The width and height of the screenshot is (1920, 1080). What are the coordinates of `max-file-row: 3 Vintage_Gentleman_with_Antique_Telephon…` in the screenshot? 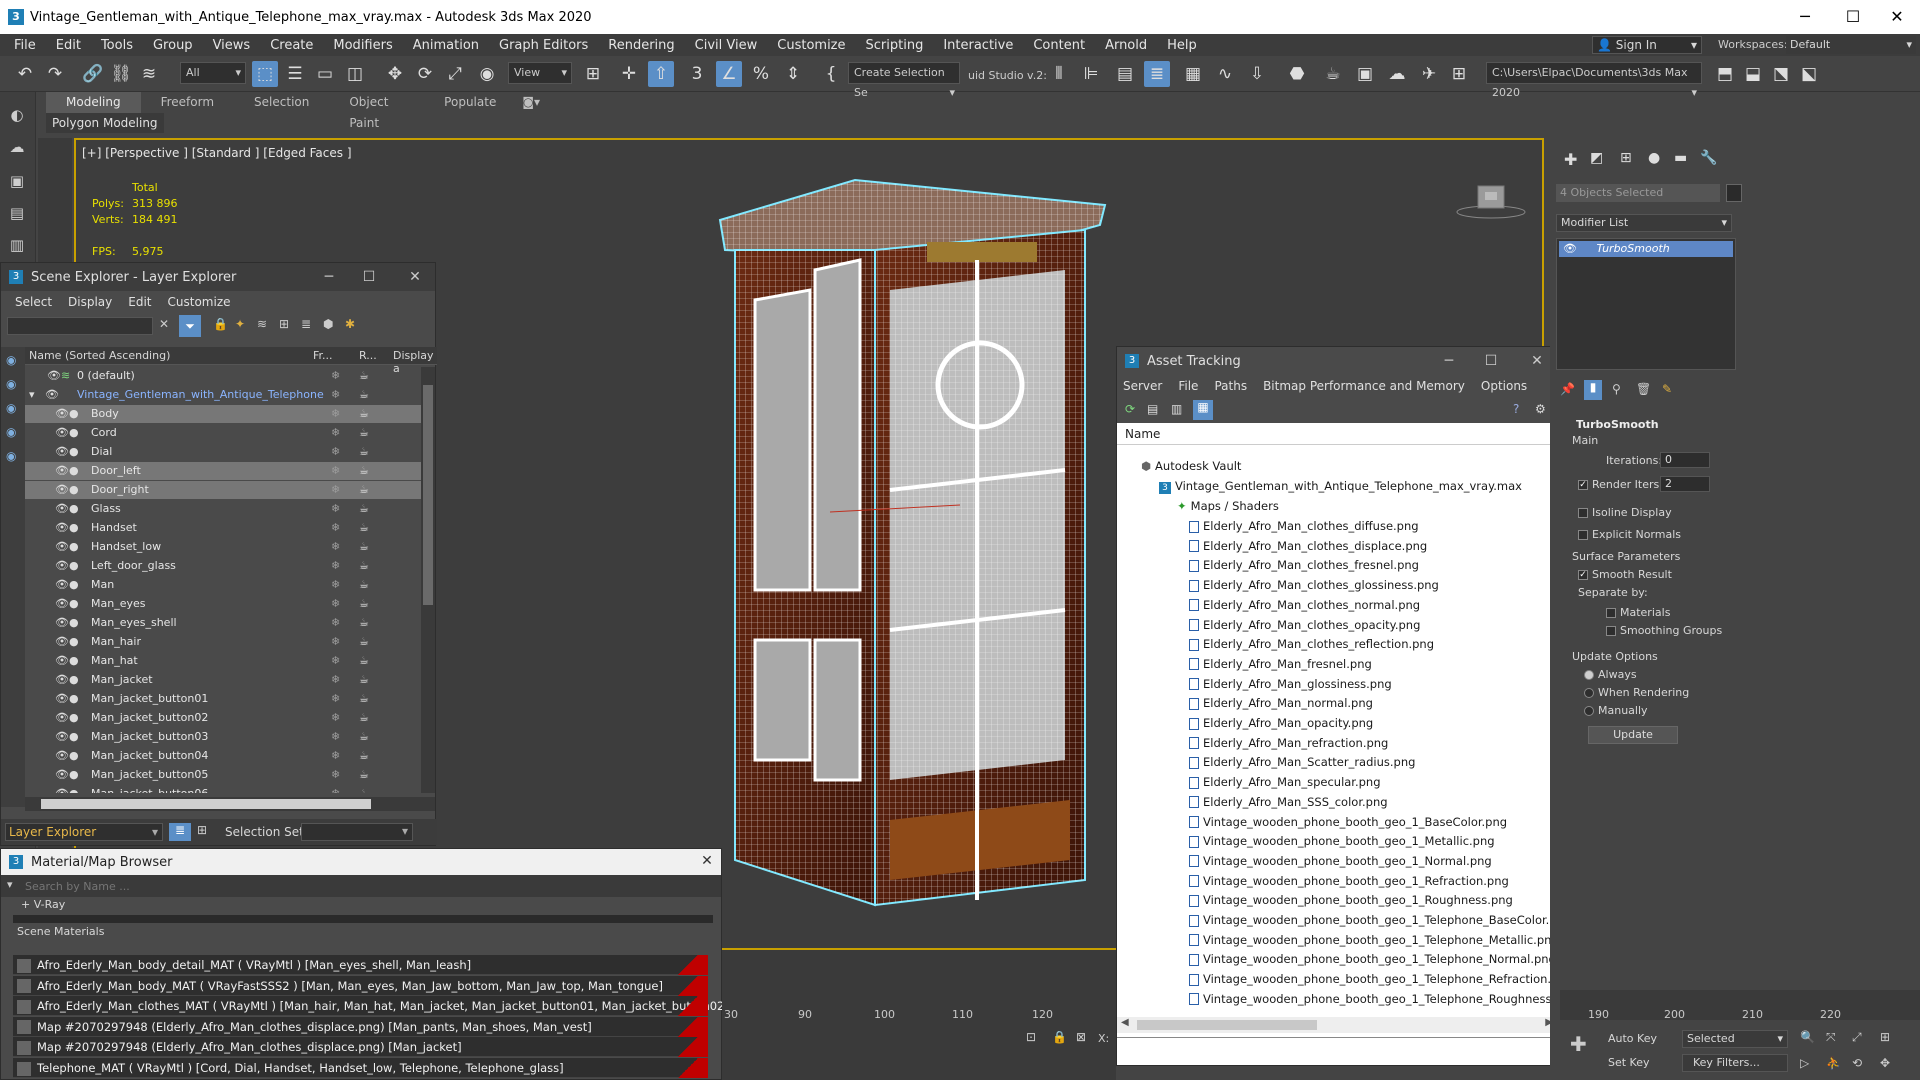 It's located at (1340, 487).